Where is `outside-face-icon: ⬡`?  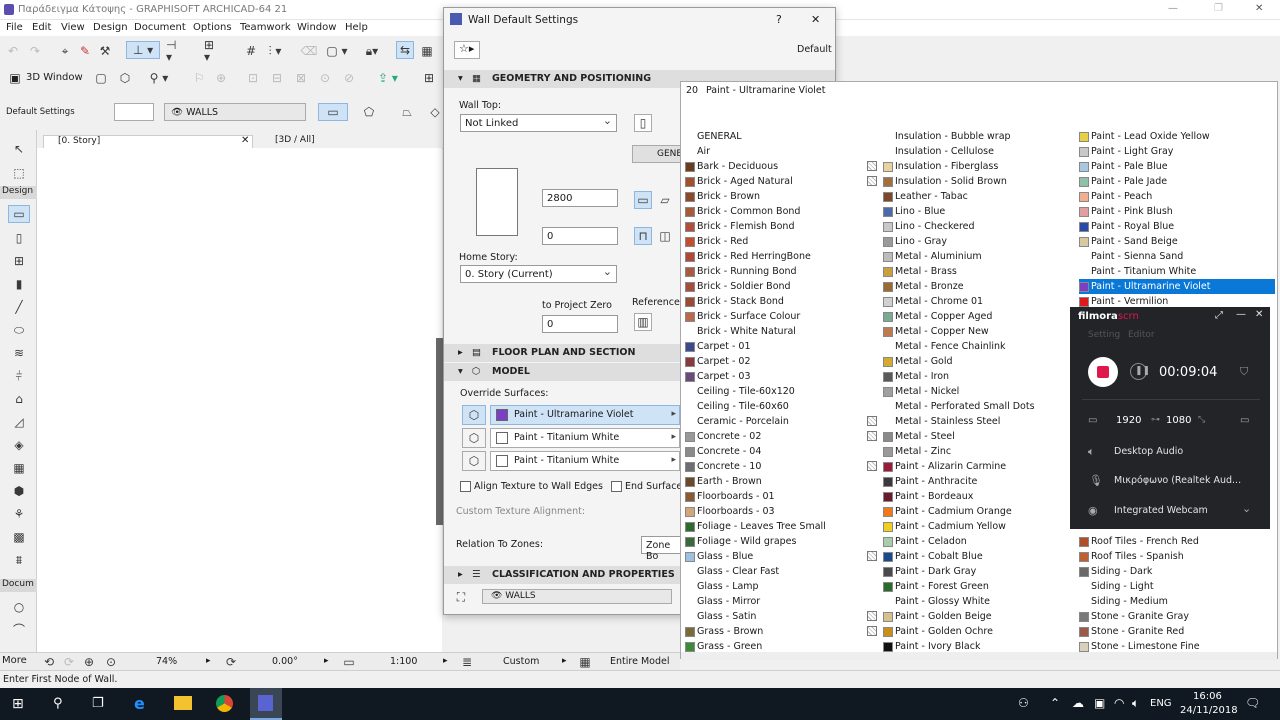
outside-face-icon: ⬡ is located at coordinates (474, 415).